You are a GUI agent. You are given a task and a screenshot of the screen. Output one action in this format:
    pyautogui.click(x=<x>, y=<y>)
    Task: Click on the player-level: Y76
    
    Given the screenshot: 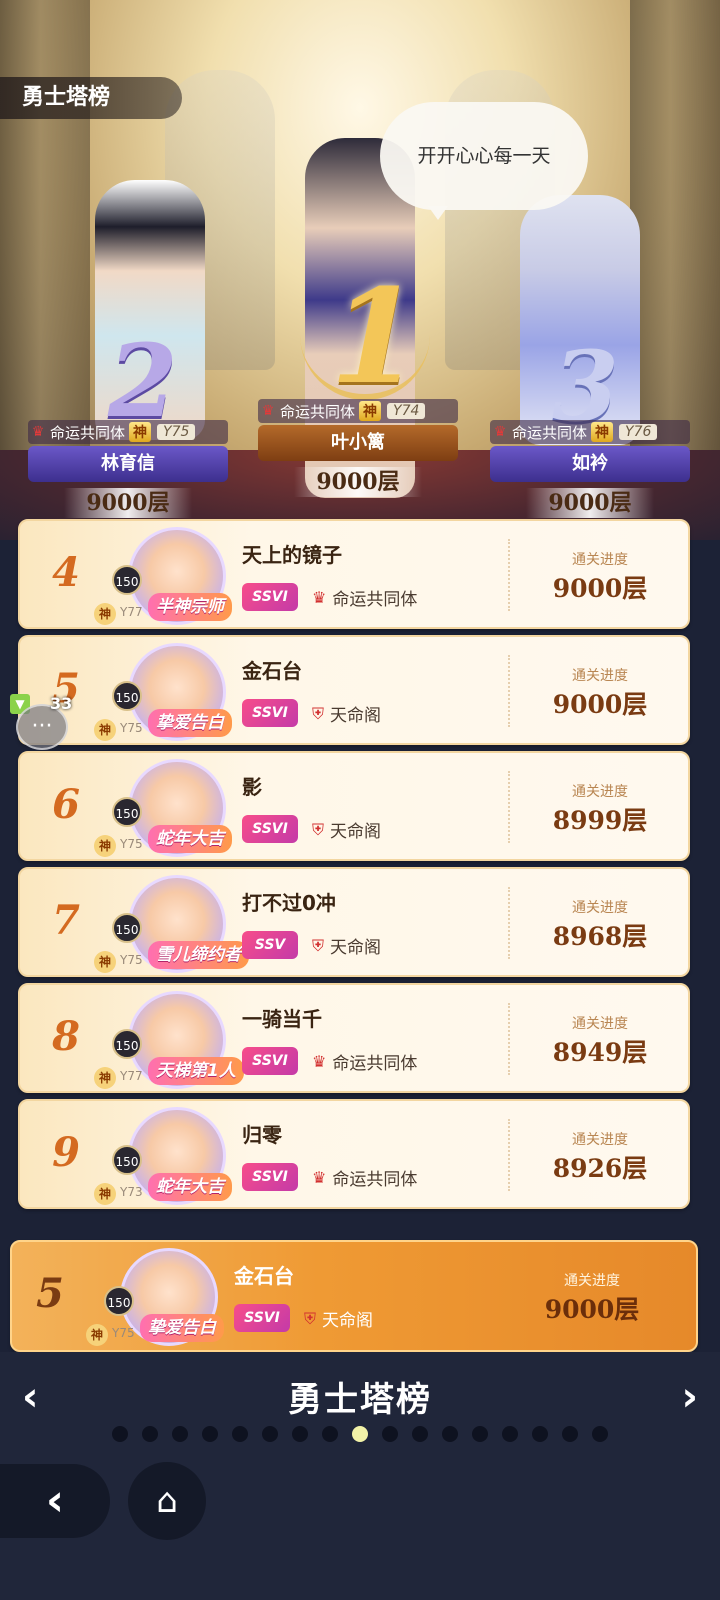 What is the action you would take?
    pyautogui.click(x=638, y=432)
    